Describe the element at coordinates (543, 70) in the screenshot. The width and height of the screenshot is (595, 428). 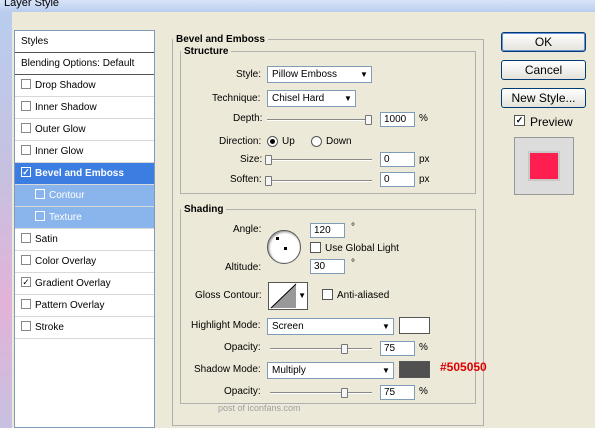
I see `cancel-button: Cancel` at that location.